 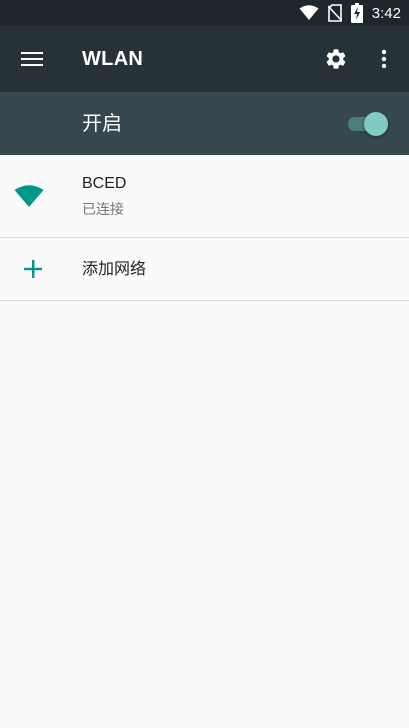 I want to click on plus-icon, so click(x=33, y=269).